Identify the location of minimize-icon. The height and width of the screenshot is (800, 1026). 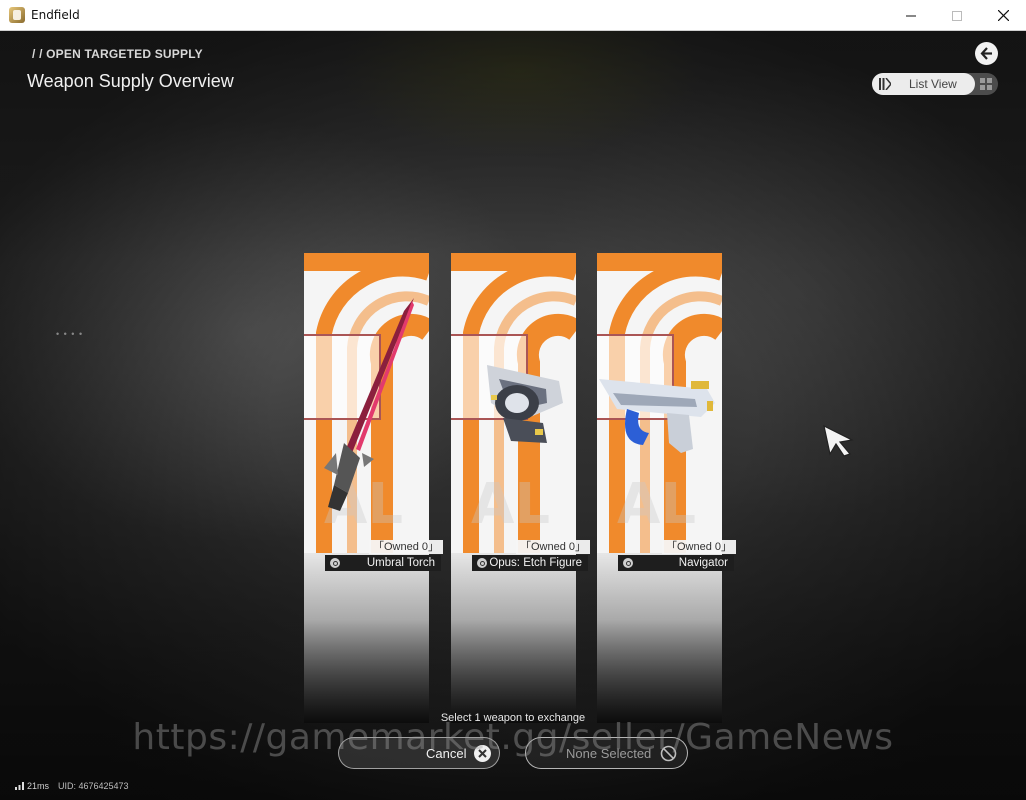
(911, 15).